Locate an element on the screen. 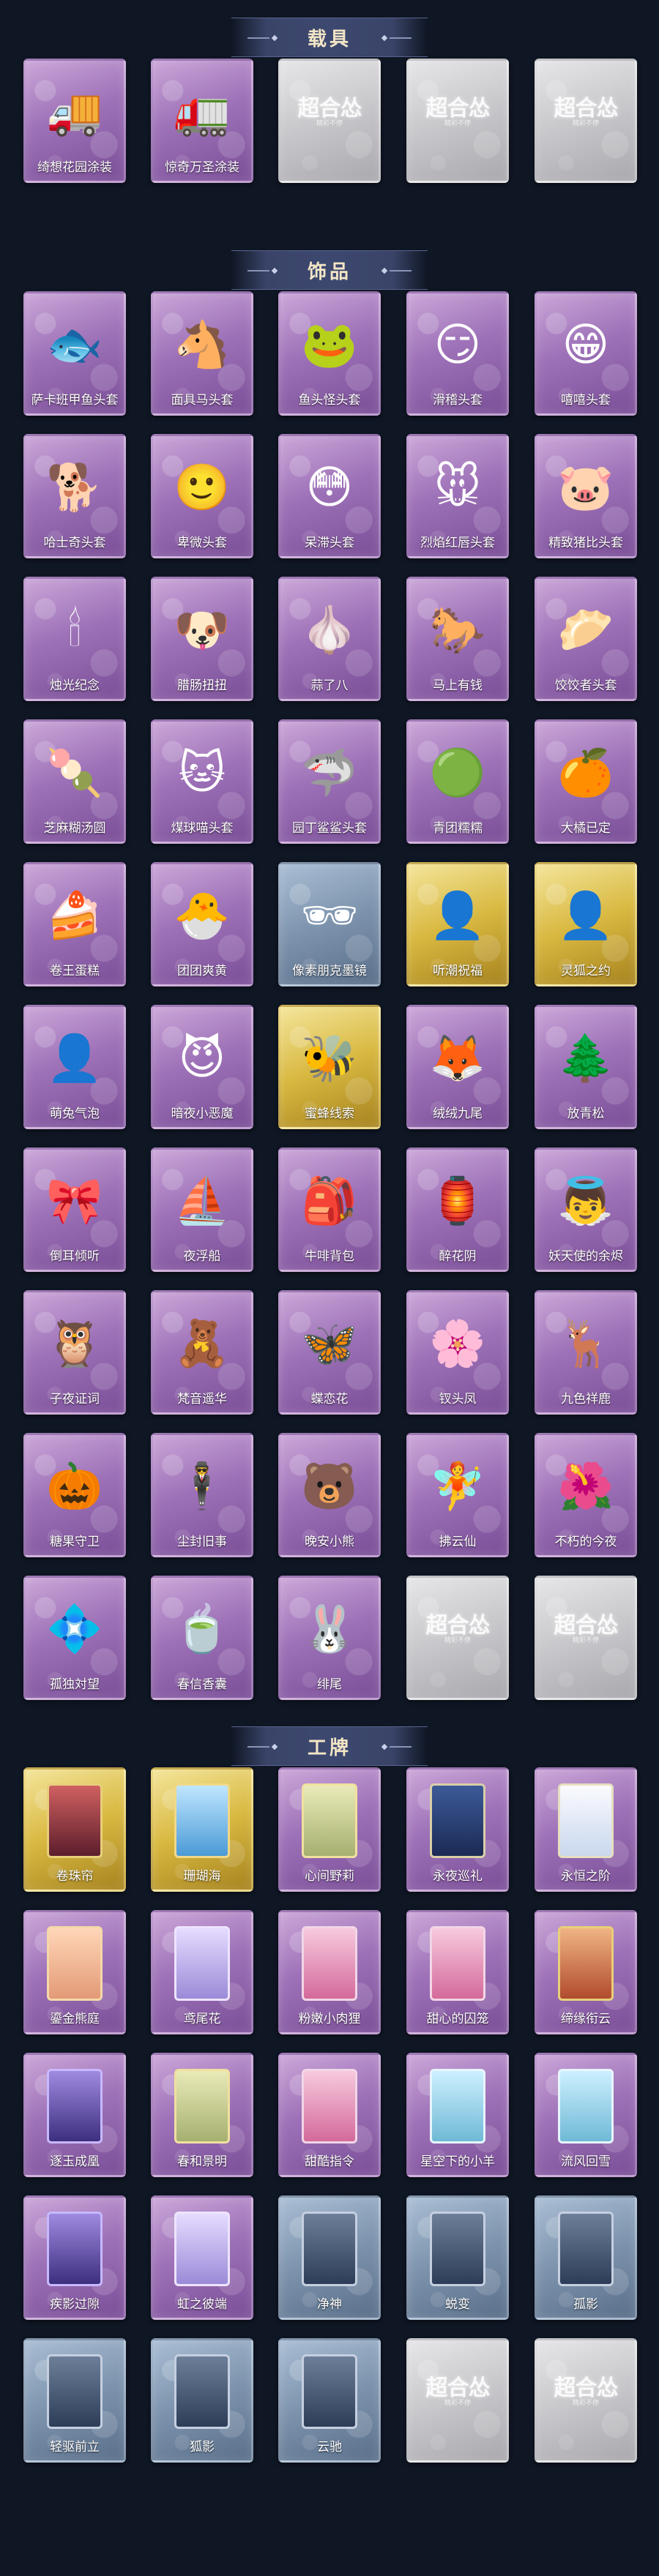 The width and height of the screenshot is (659, 2576). item-card: 🍵 春信香囊 is located at coordinates (202, 1638).